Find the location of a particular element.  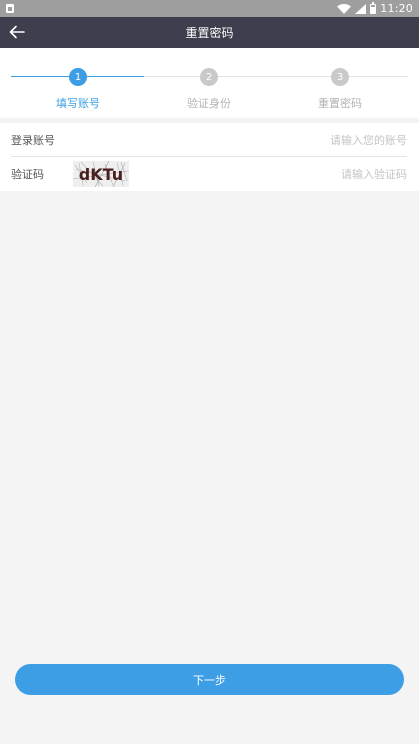

step-2-label: 验证身份 is located at coordinates (209, 103).